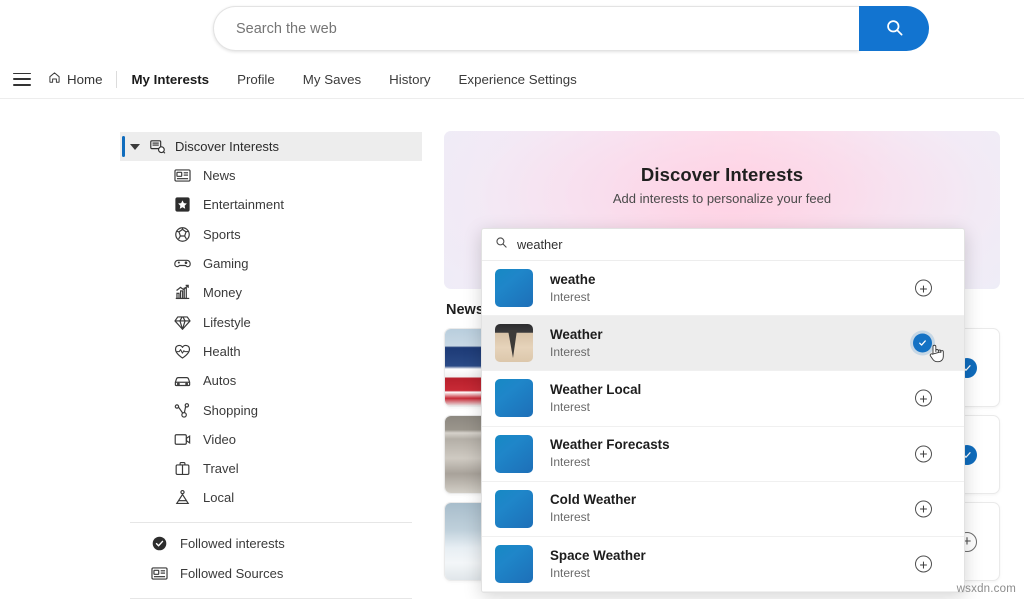 This screenshot has height=599, width=1024. I want to click on check-circle-icon, so click(922, 343).